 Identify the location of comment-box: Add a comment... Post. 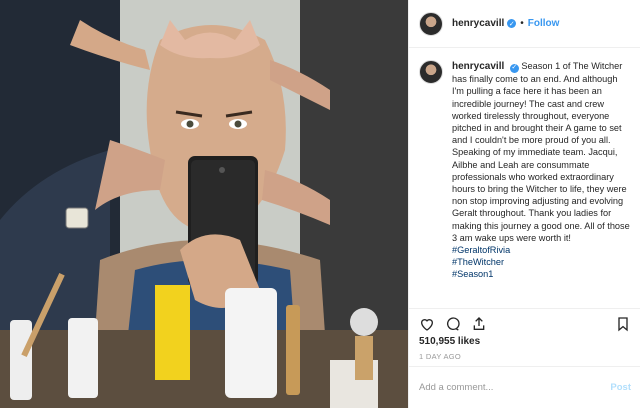
(524, 387).